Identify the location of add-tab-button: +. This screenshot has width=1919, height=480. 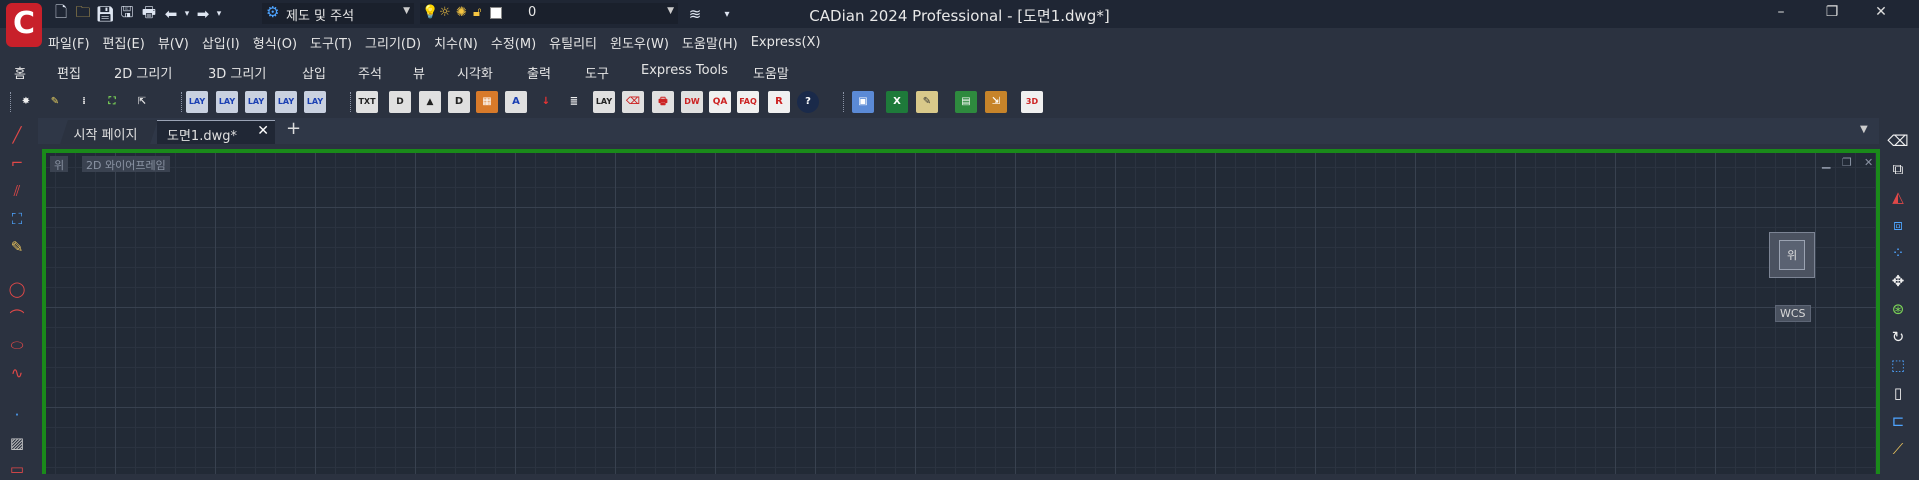
(293, 128).